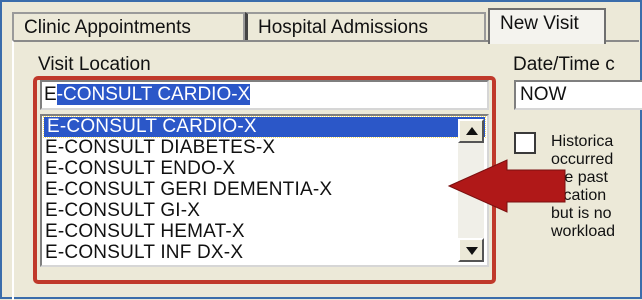 The width and height of the screenshot is (642, 300). Describe the element at coordinates (547, 26) in the screenshot. I see `tab-new-visit: New Visit` at that location.